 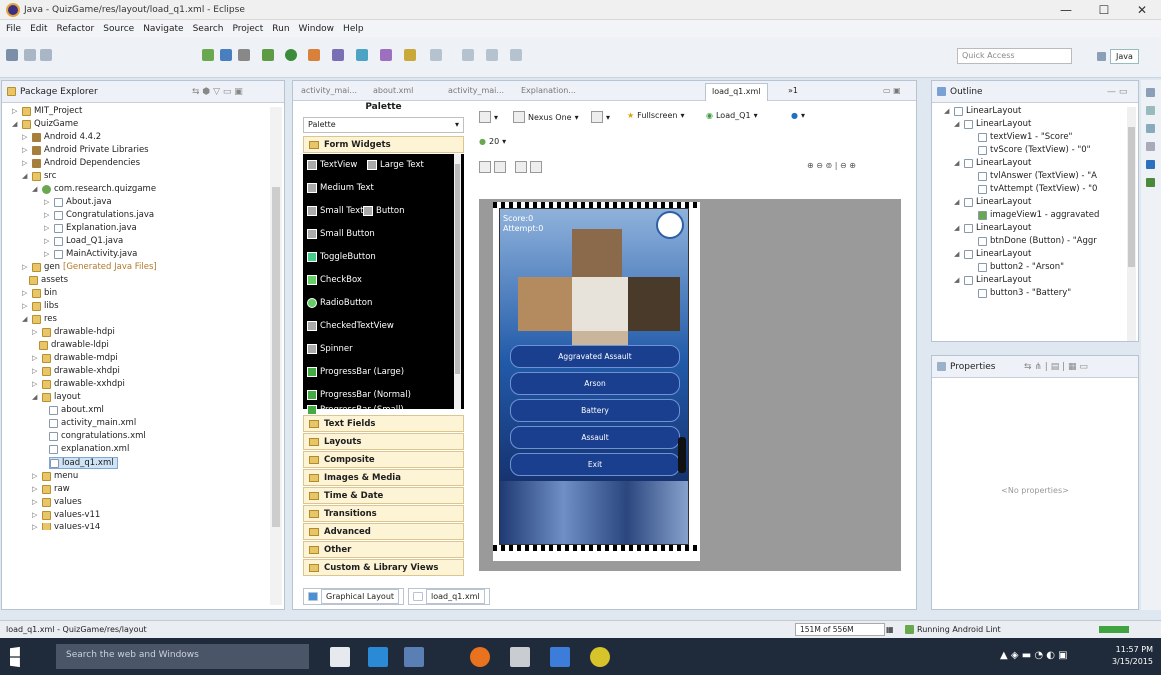 What do you see at coordinates (85, 150) in the screenshot?
I see `tree-item-private-libraries: ▷ Android Private Libraries` at bounding box center [85, 150].